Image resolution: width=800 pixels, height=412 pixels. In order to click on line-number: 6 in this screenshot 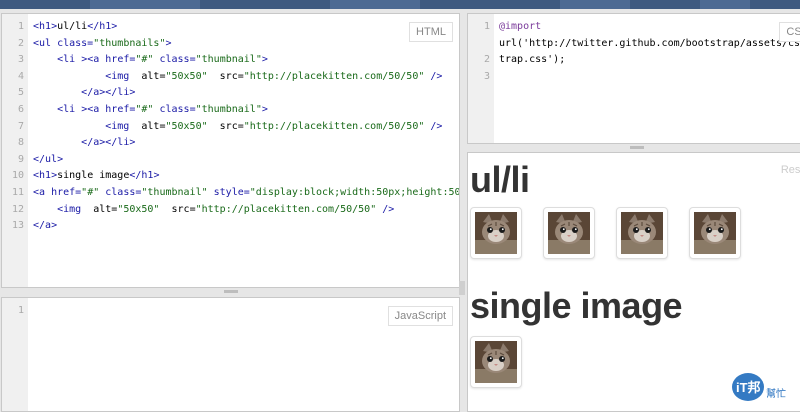, I will do `click(20, 109)`.